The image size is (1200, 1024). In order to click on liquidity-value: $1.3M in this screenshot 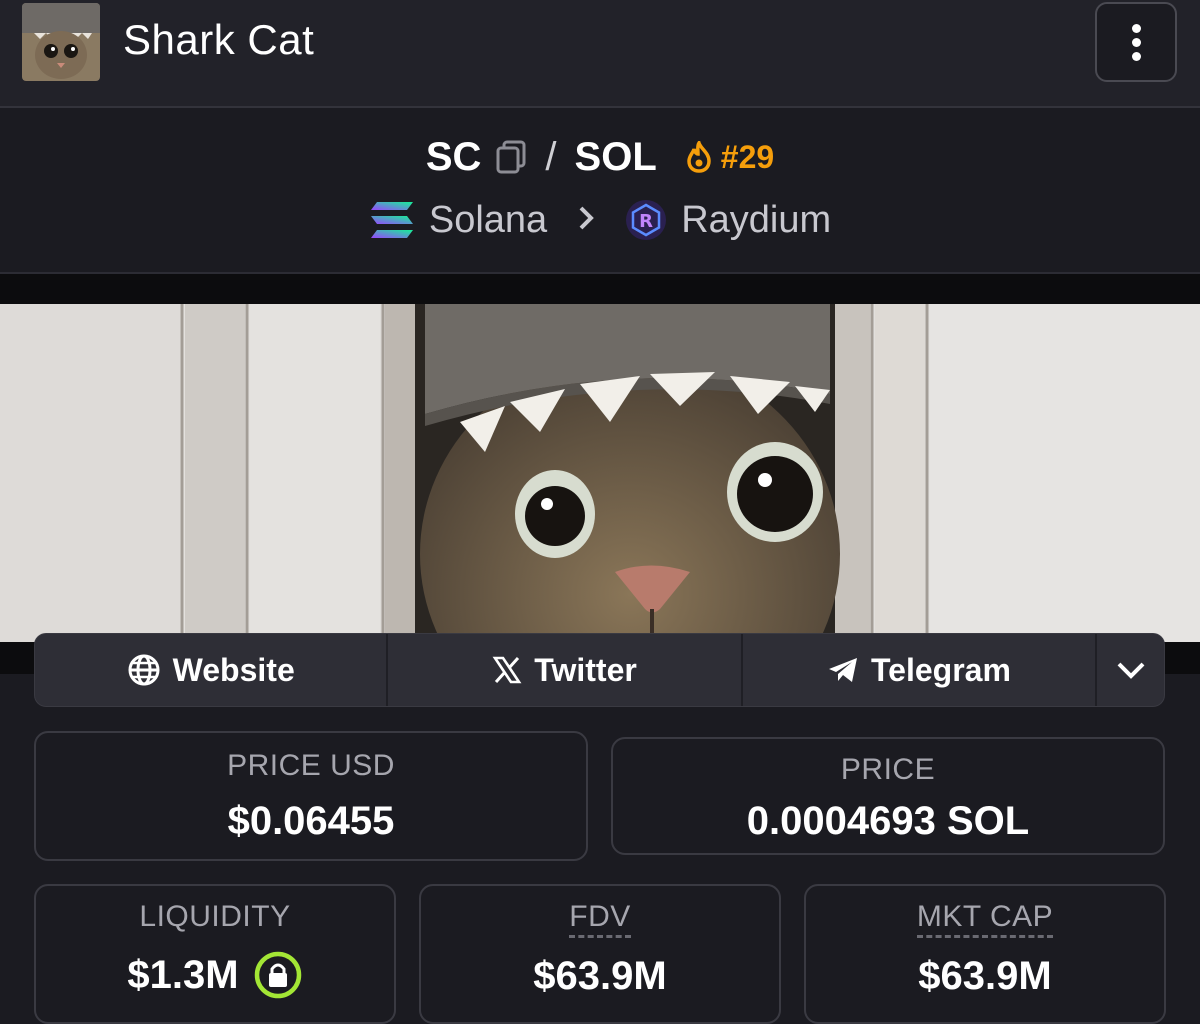, I will do `click(183, 974)`.